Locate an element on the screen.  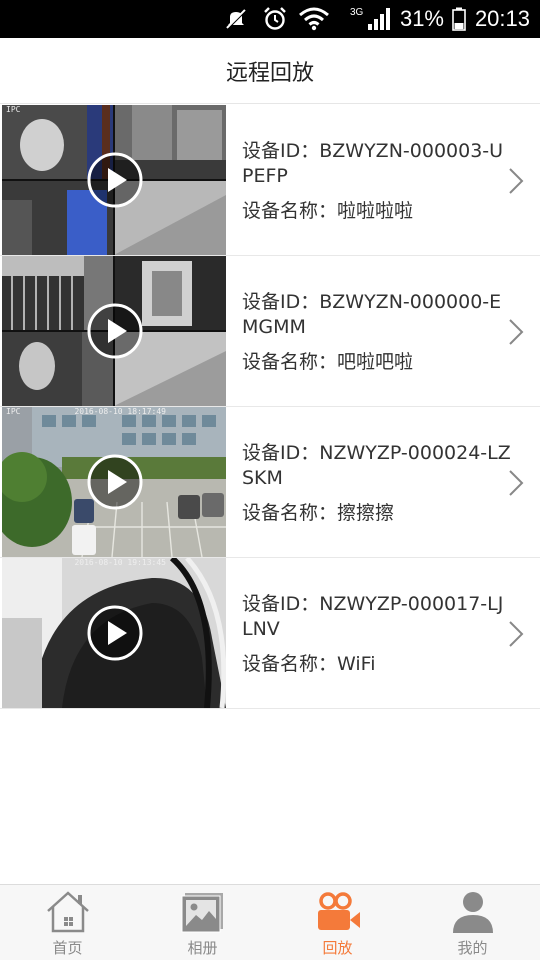
video-thumbnail: IPC 2016-08-10 19:13:45 is located at coordinates (114, 633).